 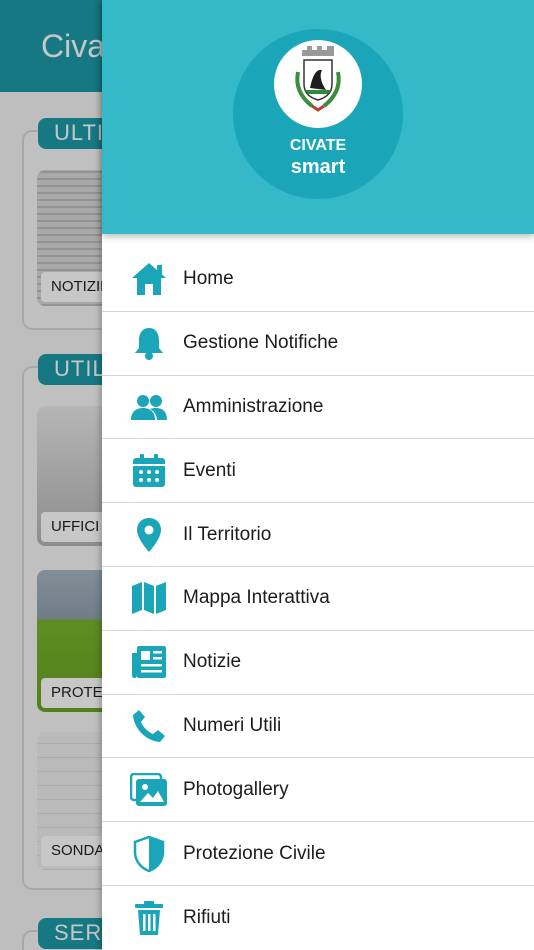 I want to click on menu-item-label: Gestione Notifiche, so click(x=261, y=343).